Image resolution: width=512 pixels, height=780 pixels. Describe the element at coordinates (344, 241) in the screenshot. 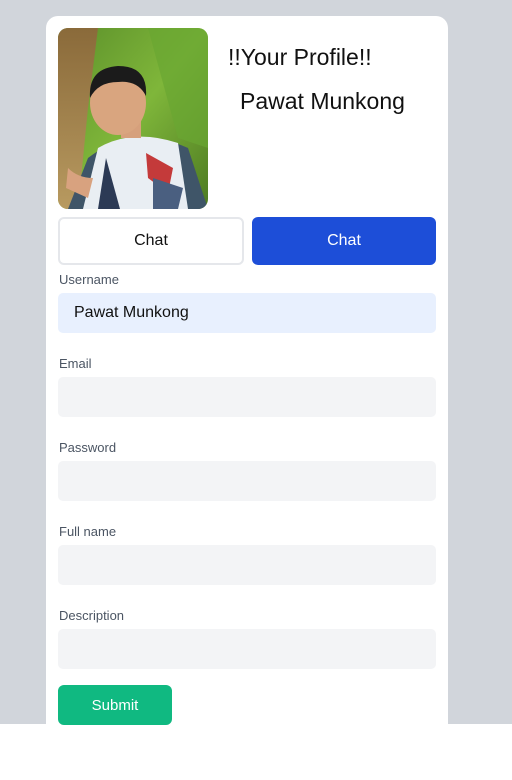

I see `chat-primary-button: Chat` at that location.